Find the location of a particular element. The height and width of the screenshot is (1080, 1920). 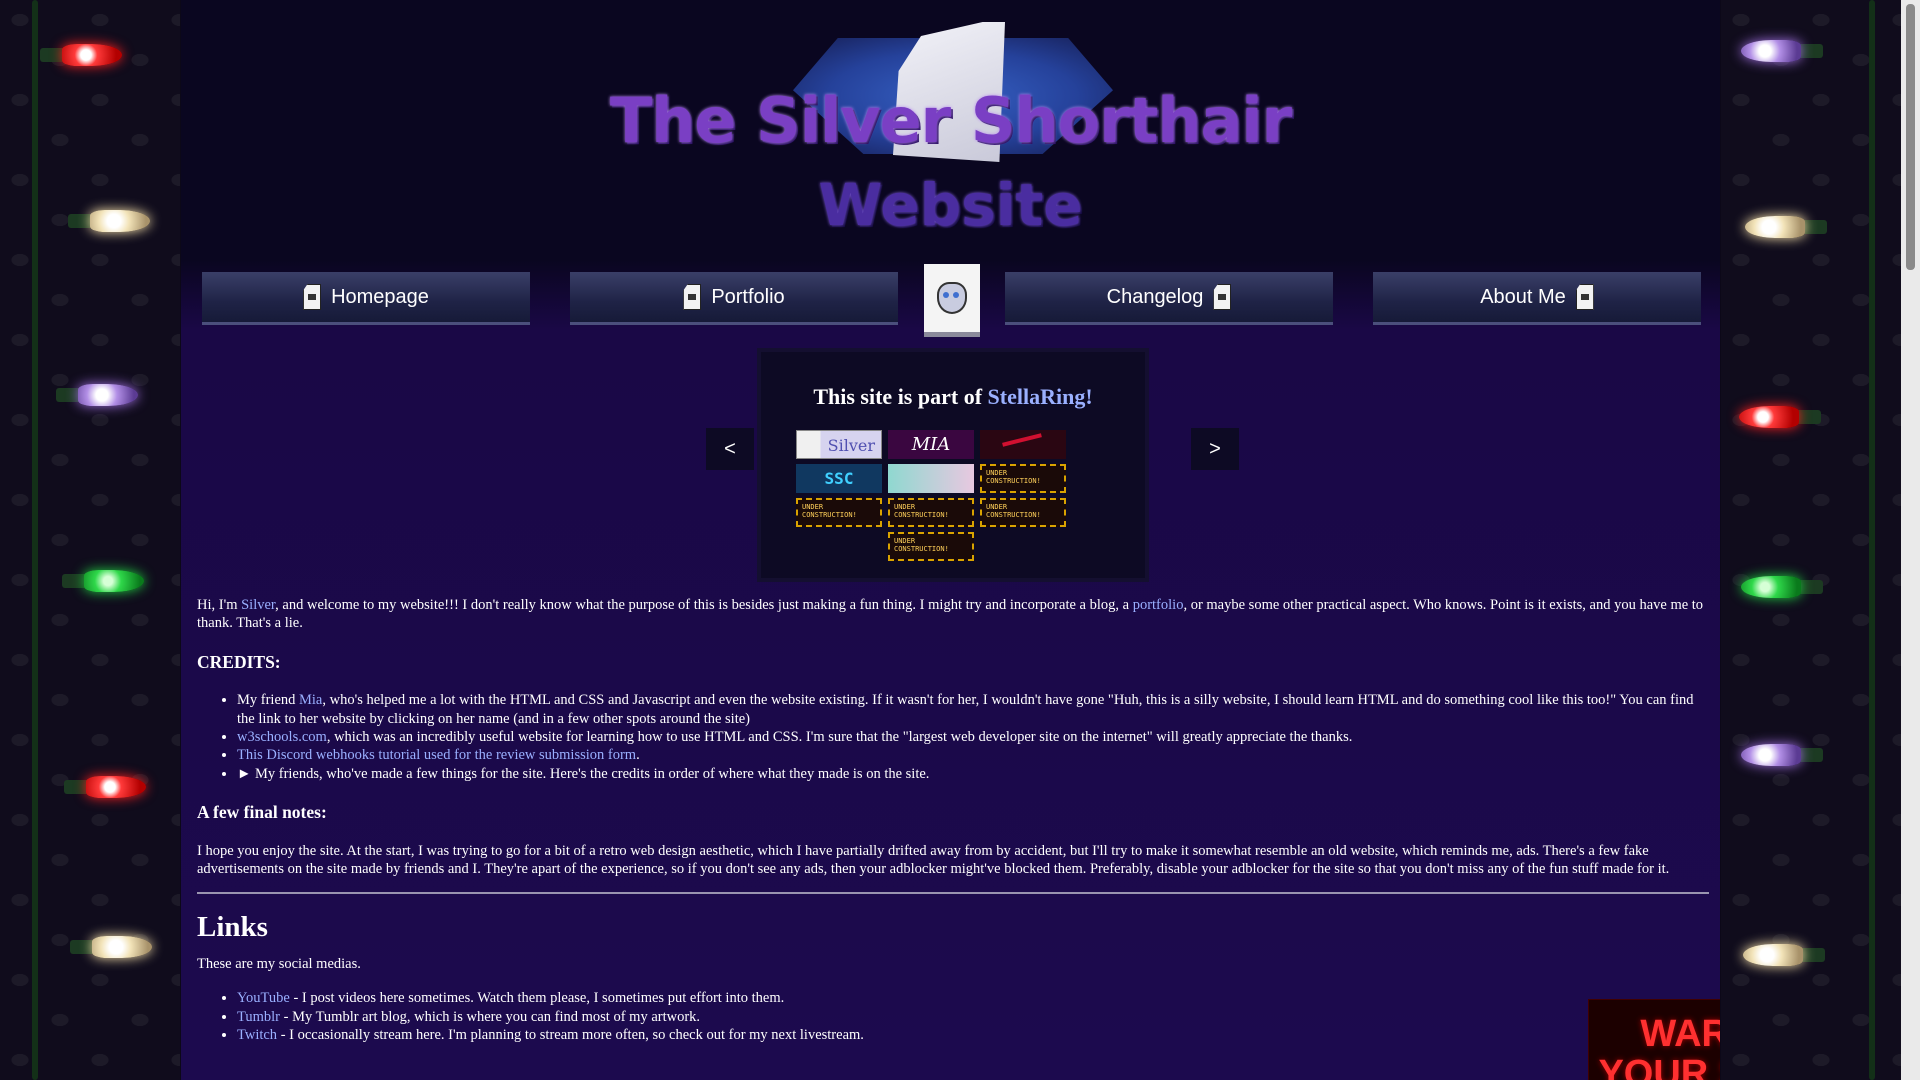

webring-site-ssc: SSC is located at coordinates (839, 478).